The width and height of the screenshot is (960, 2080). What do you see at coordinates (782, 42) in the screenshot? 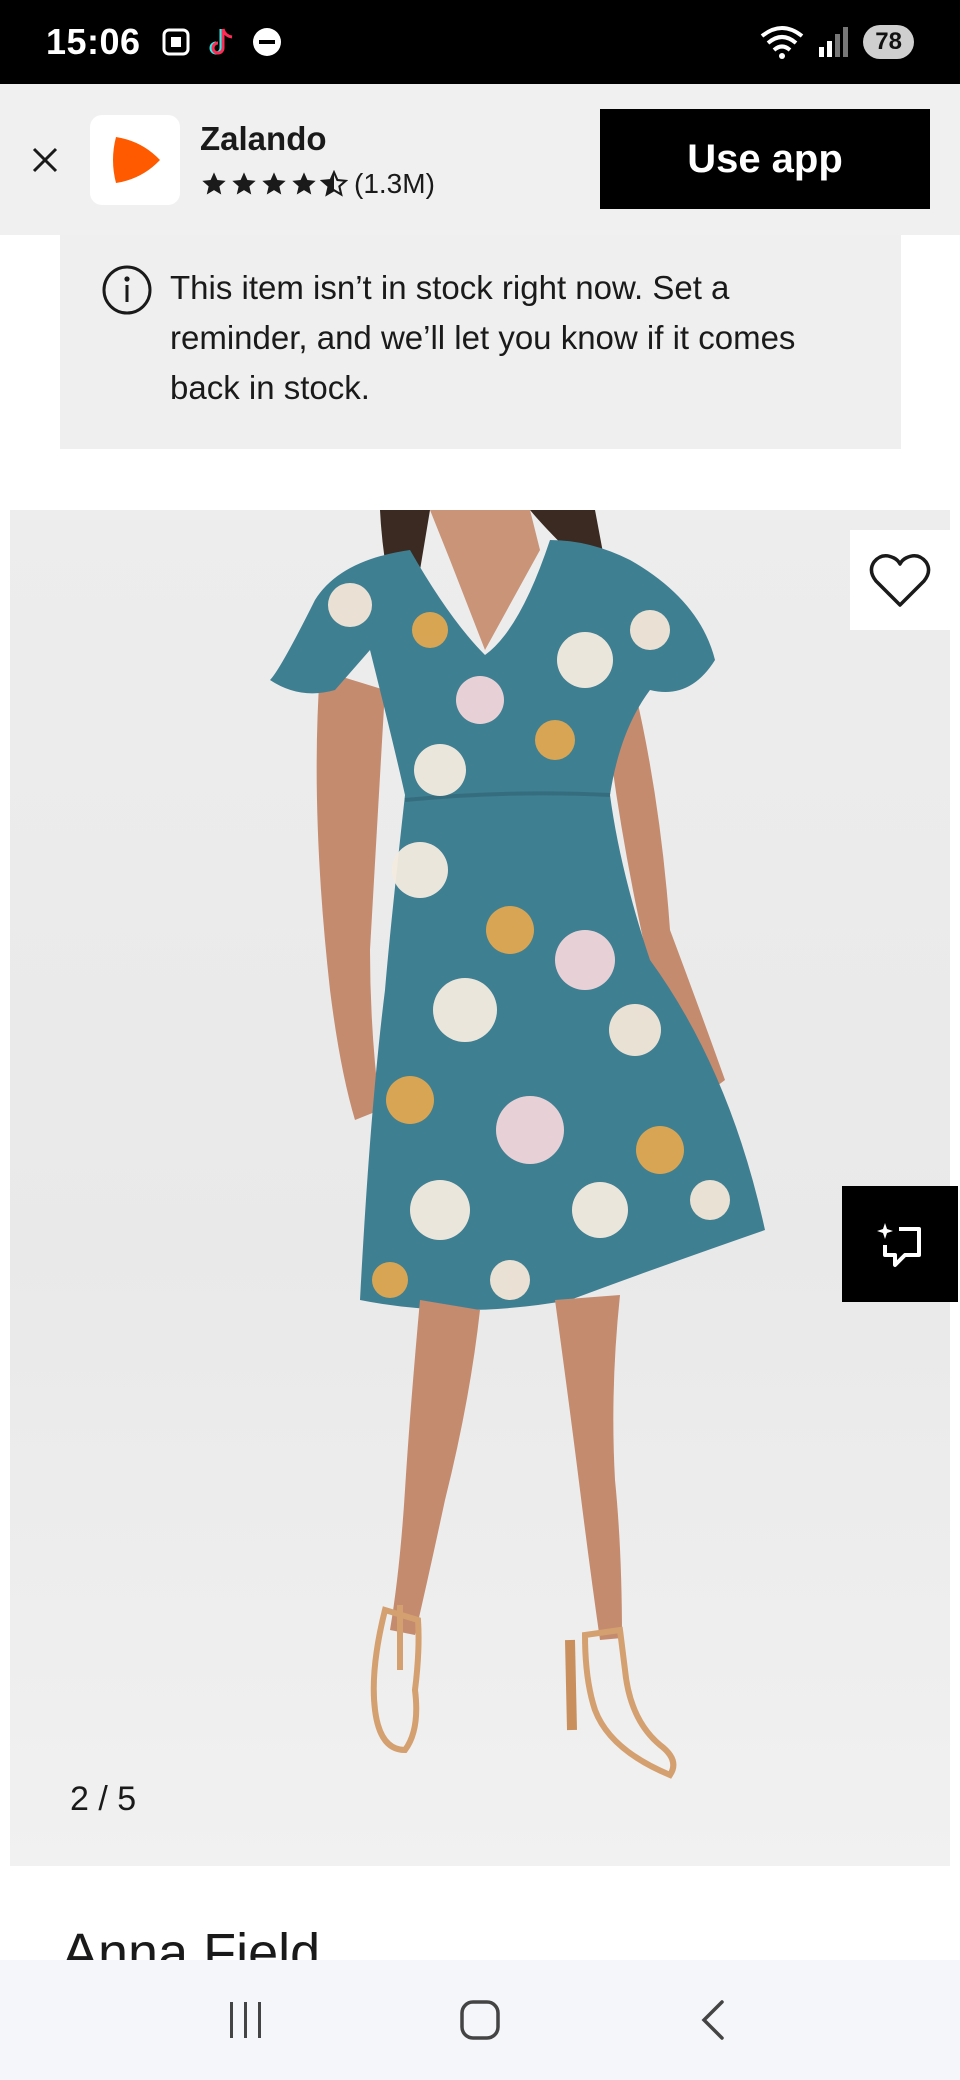
I see `wifi-icon` at bounding box center [782, 42].